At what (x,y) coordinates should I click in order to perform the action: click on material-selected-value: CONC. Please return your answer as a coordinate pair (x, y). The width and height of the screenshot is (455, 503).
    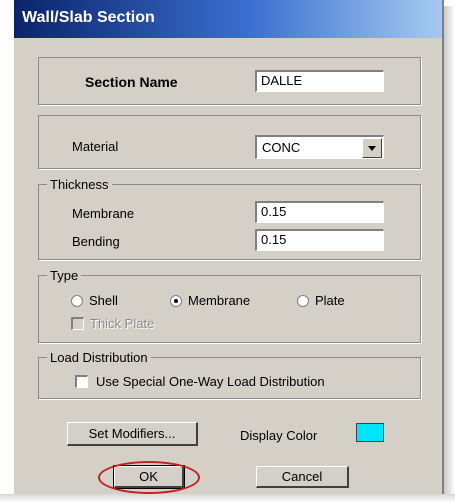
    Looking at the image, I should click on (281, 147).